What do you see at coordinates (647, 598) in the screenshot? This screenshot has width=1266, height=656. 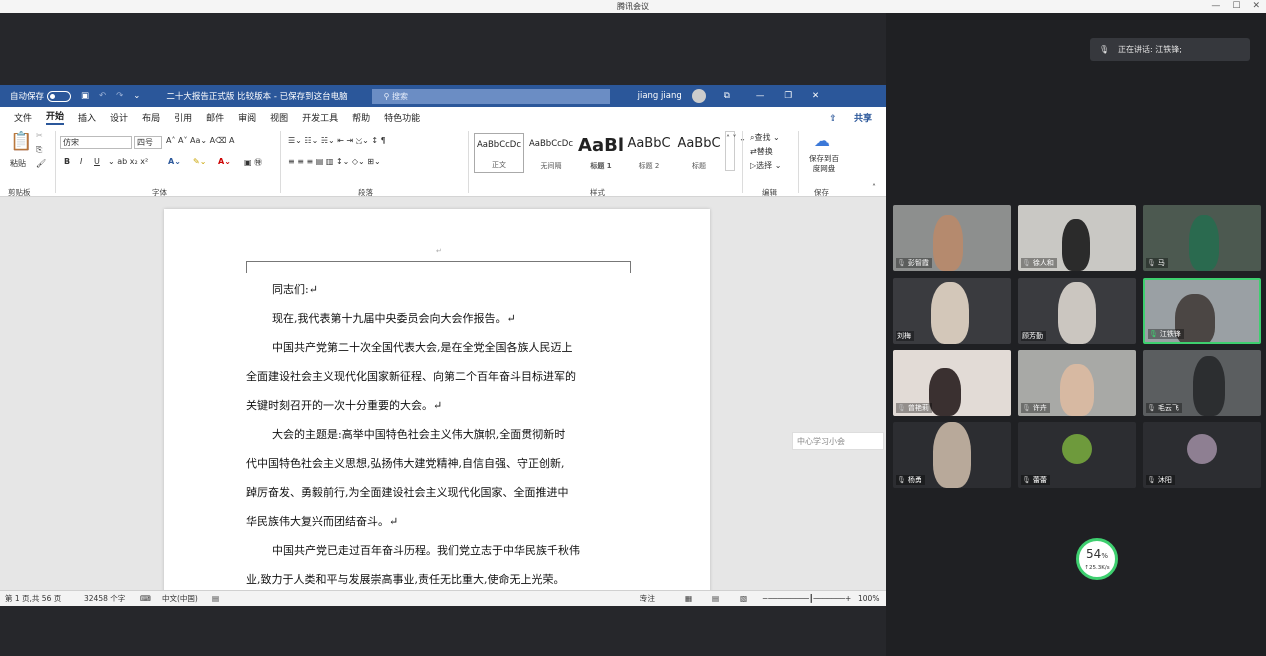 I see `focus-label: 专注` at bounding box center [647, 598].